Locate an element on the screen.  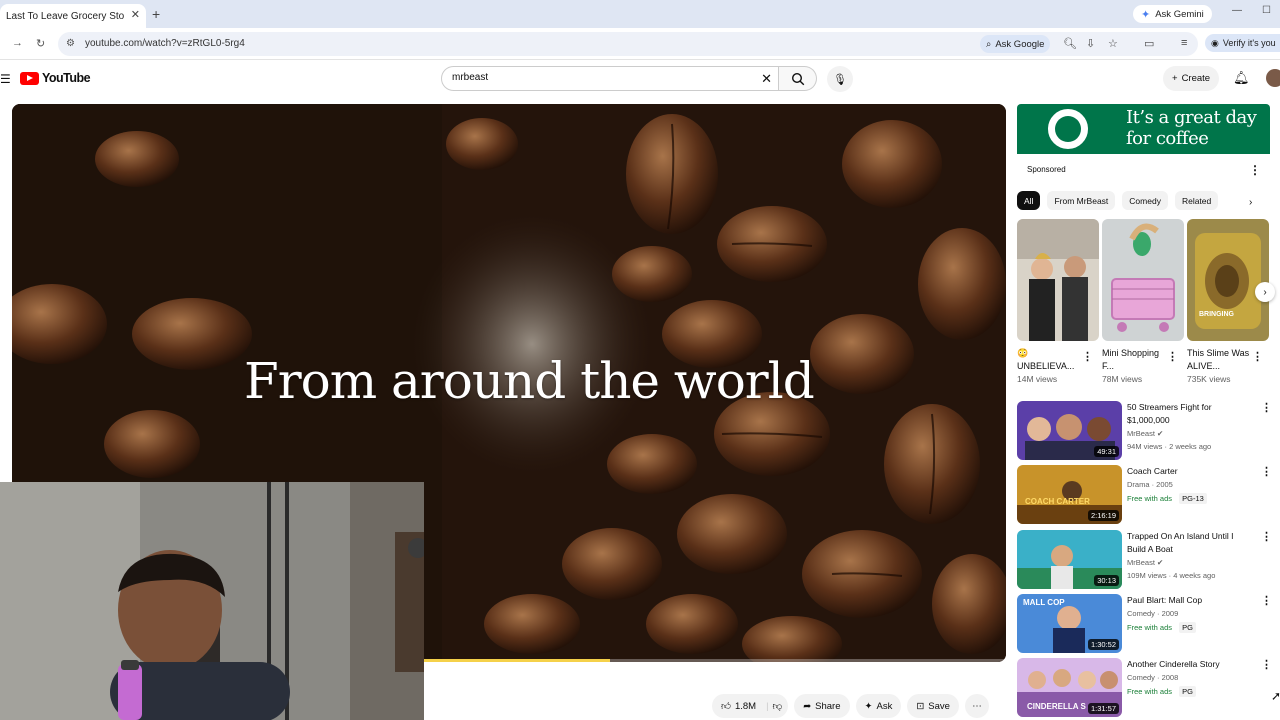
video-duration: 1:30:52 is located at coordinates (1103, 644).